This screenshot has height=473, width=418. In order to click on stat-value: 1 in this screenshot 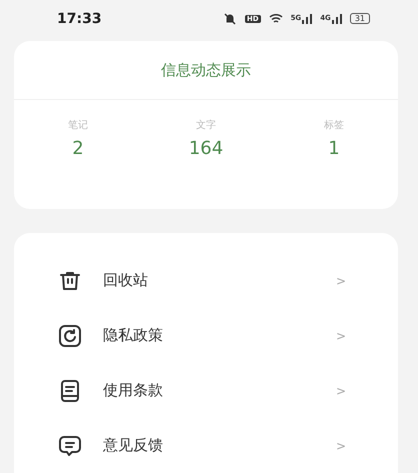, I will do `click(334, 148)`.